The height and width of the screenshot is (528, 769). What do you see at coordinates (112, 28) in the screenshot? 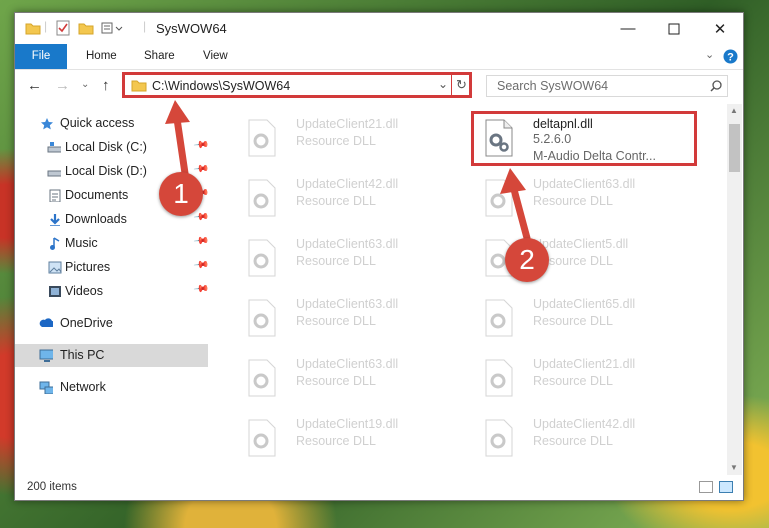
I see `customize-toolbar-icon` at bounding box center [112, 28].